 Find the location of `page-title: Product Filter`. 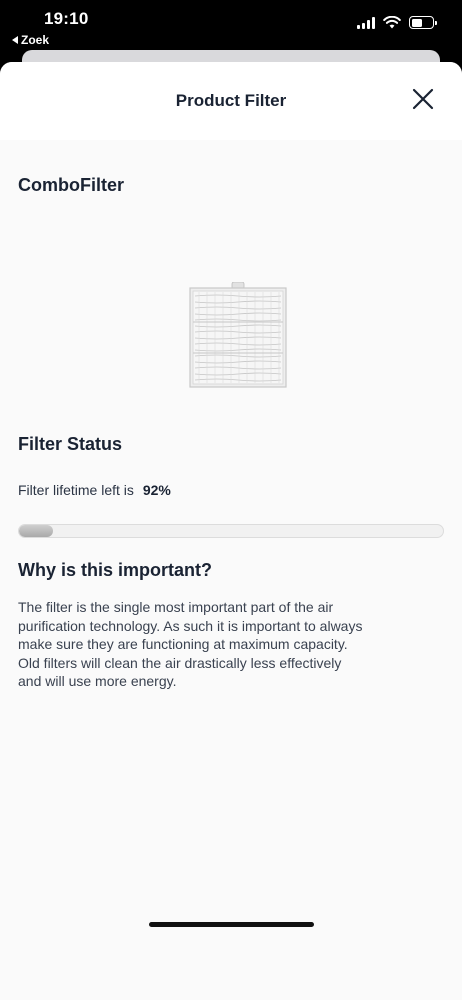

page-title: Product Filter is located at coordinates (231, 100).